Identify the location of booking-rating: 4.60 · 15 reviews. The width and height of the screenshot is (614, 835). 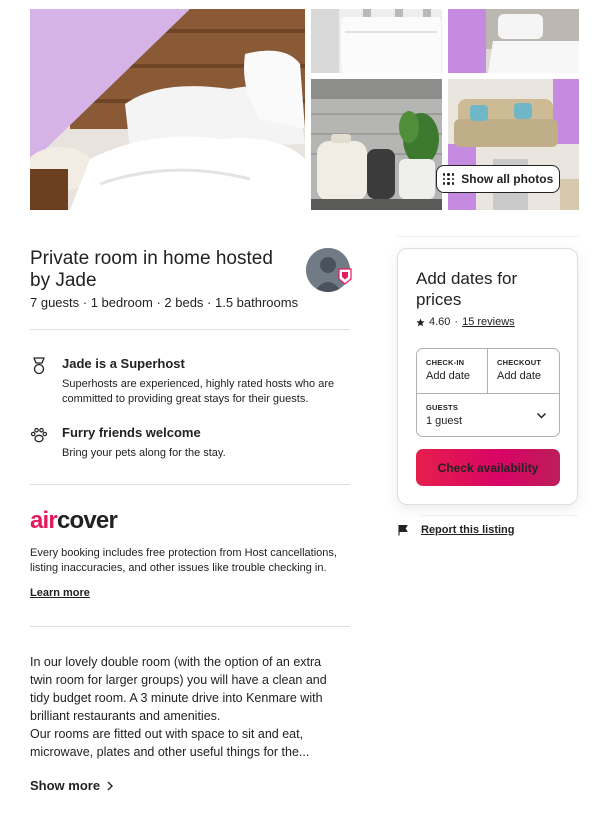
(465, 322).